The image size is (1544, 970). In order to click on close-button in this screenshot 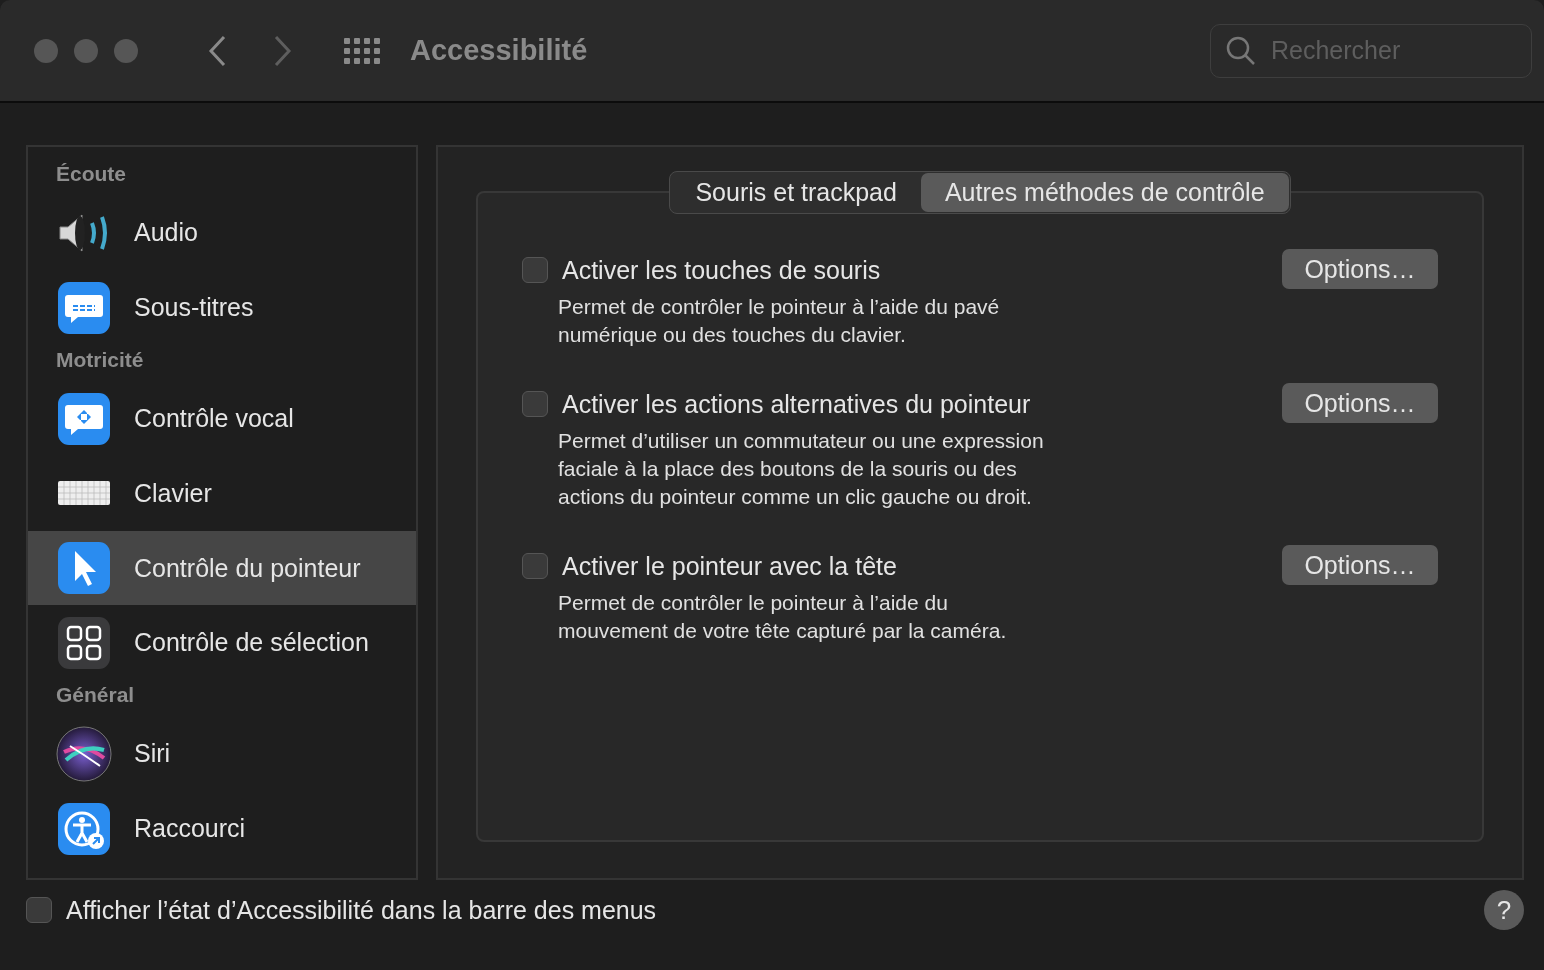, I will do `click(46, 50)`.